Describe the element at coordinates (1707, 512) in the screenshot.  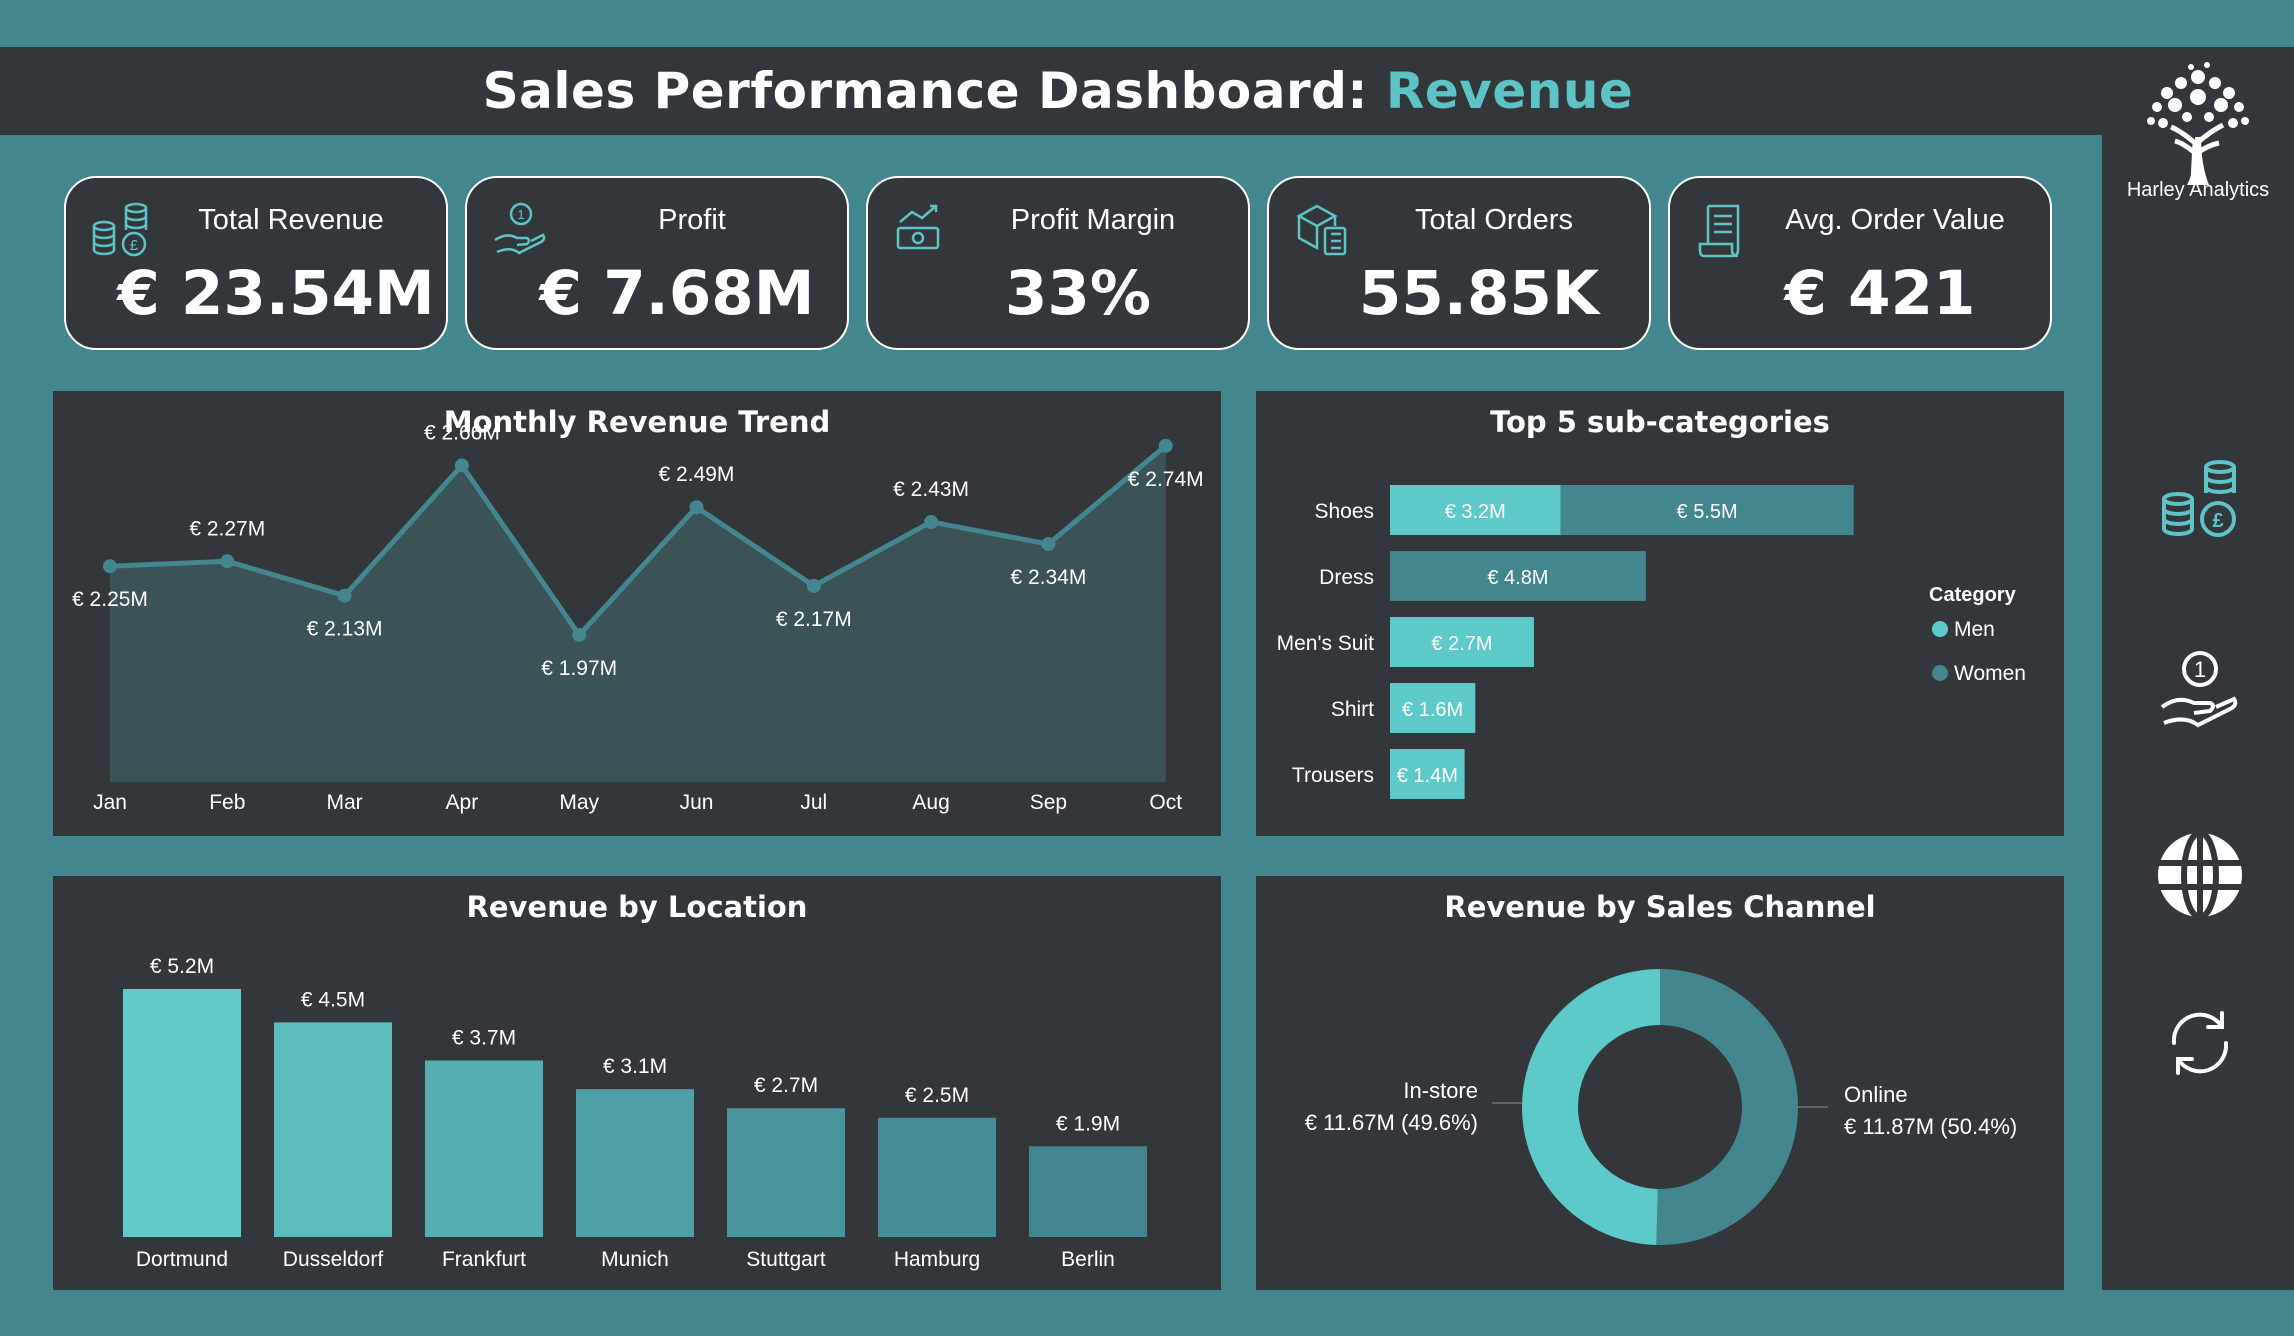
I see `bar-label: € 5.5M` at that location.